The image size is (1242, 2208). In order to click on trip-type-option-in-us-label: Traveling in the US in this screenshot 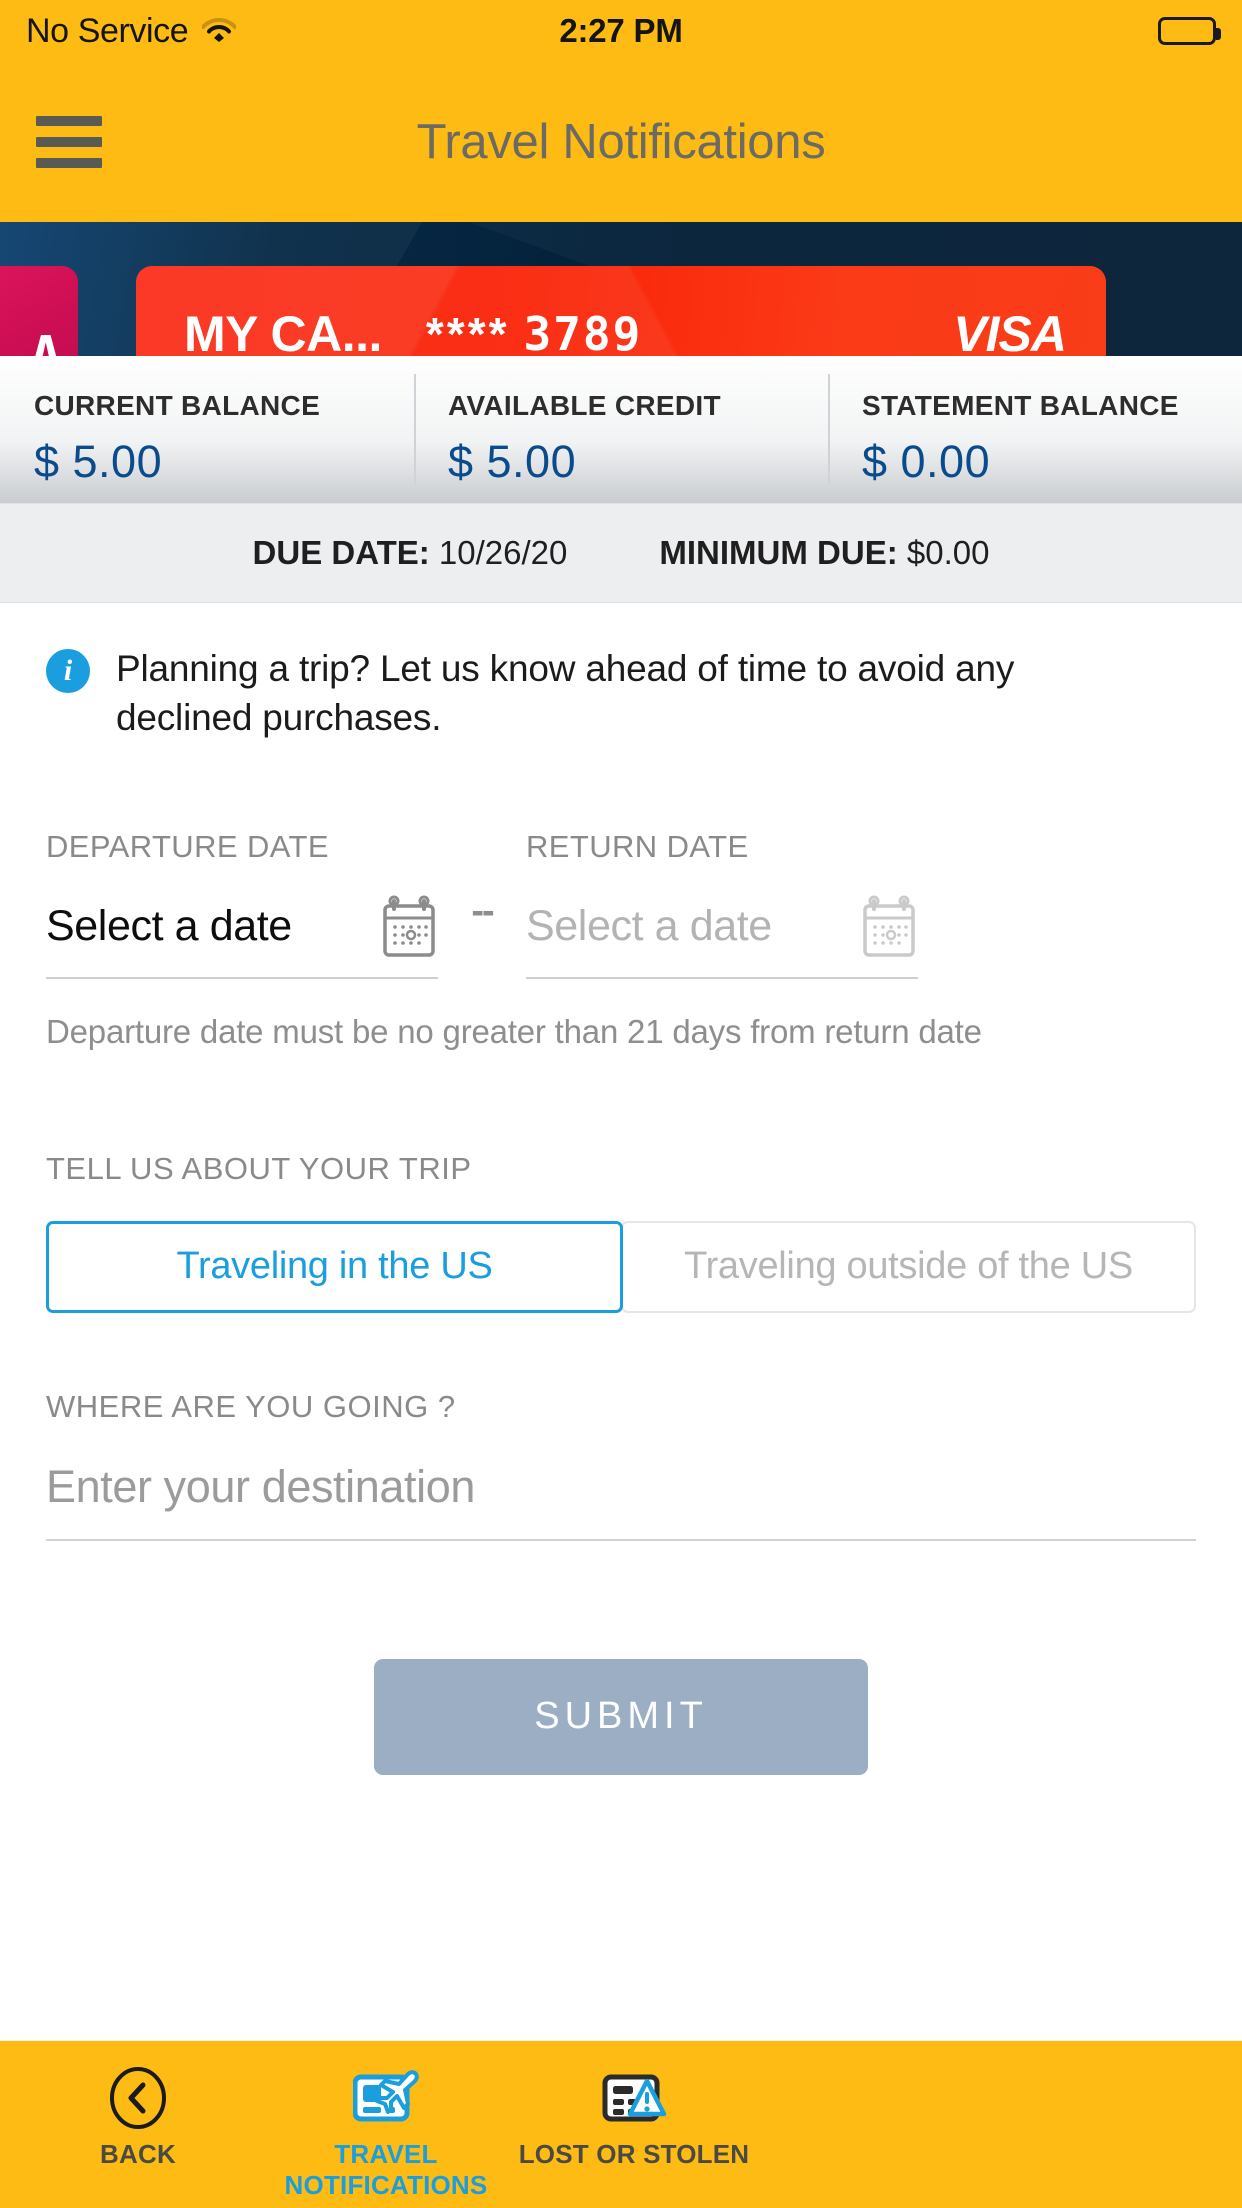, I will do `click(334, 1266)`.